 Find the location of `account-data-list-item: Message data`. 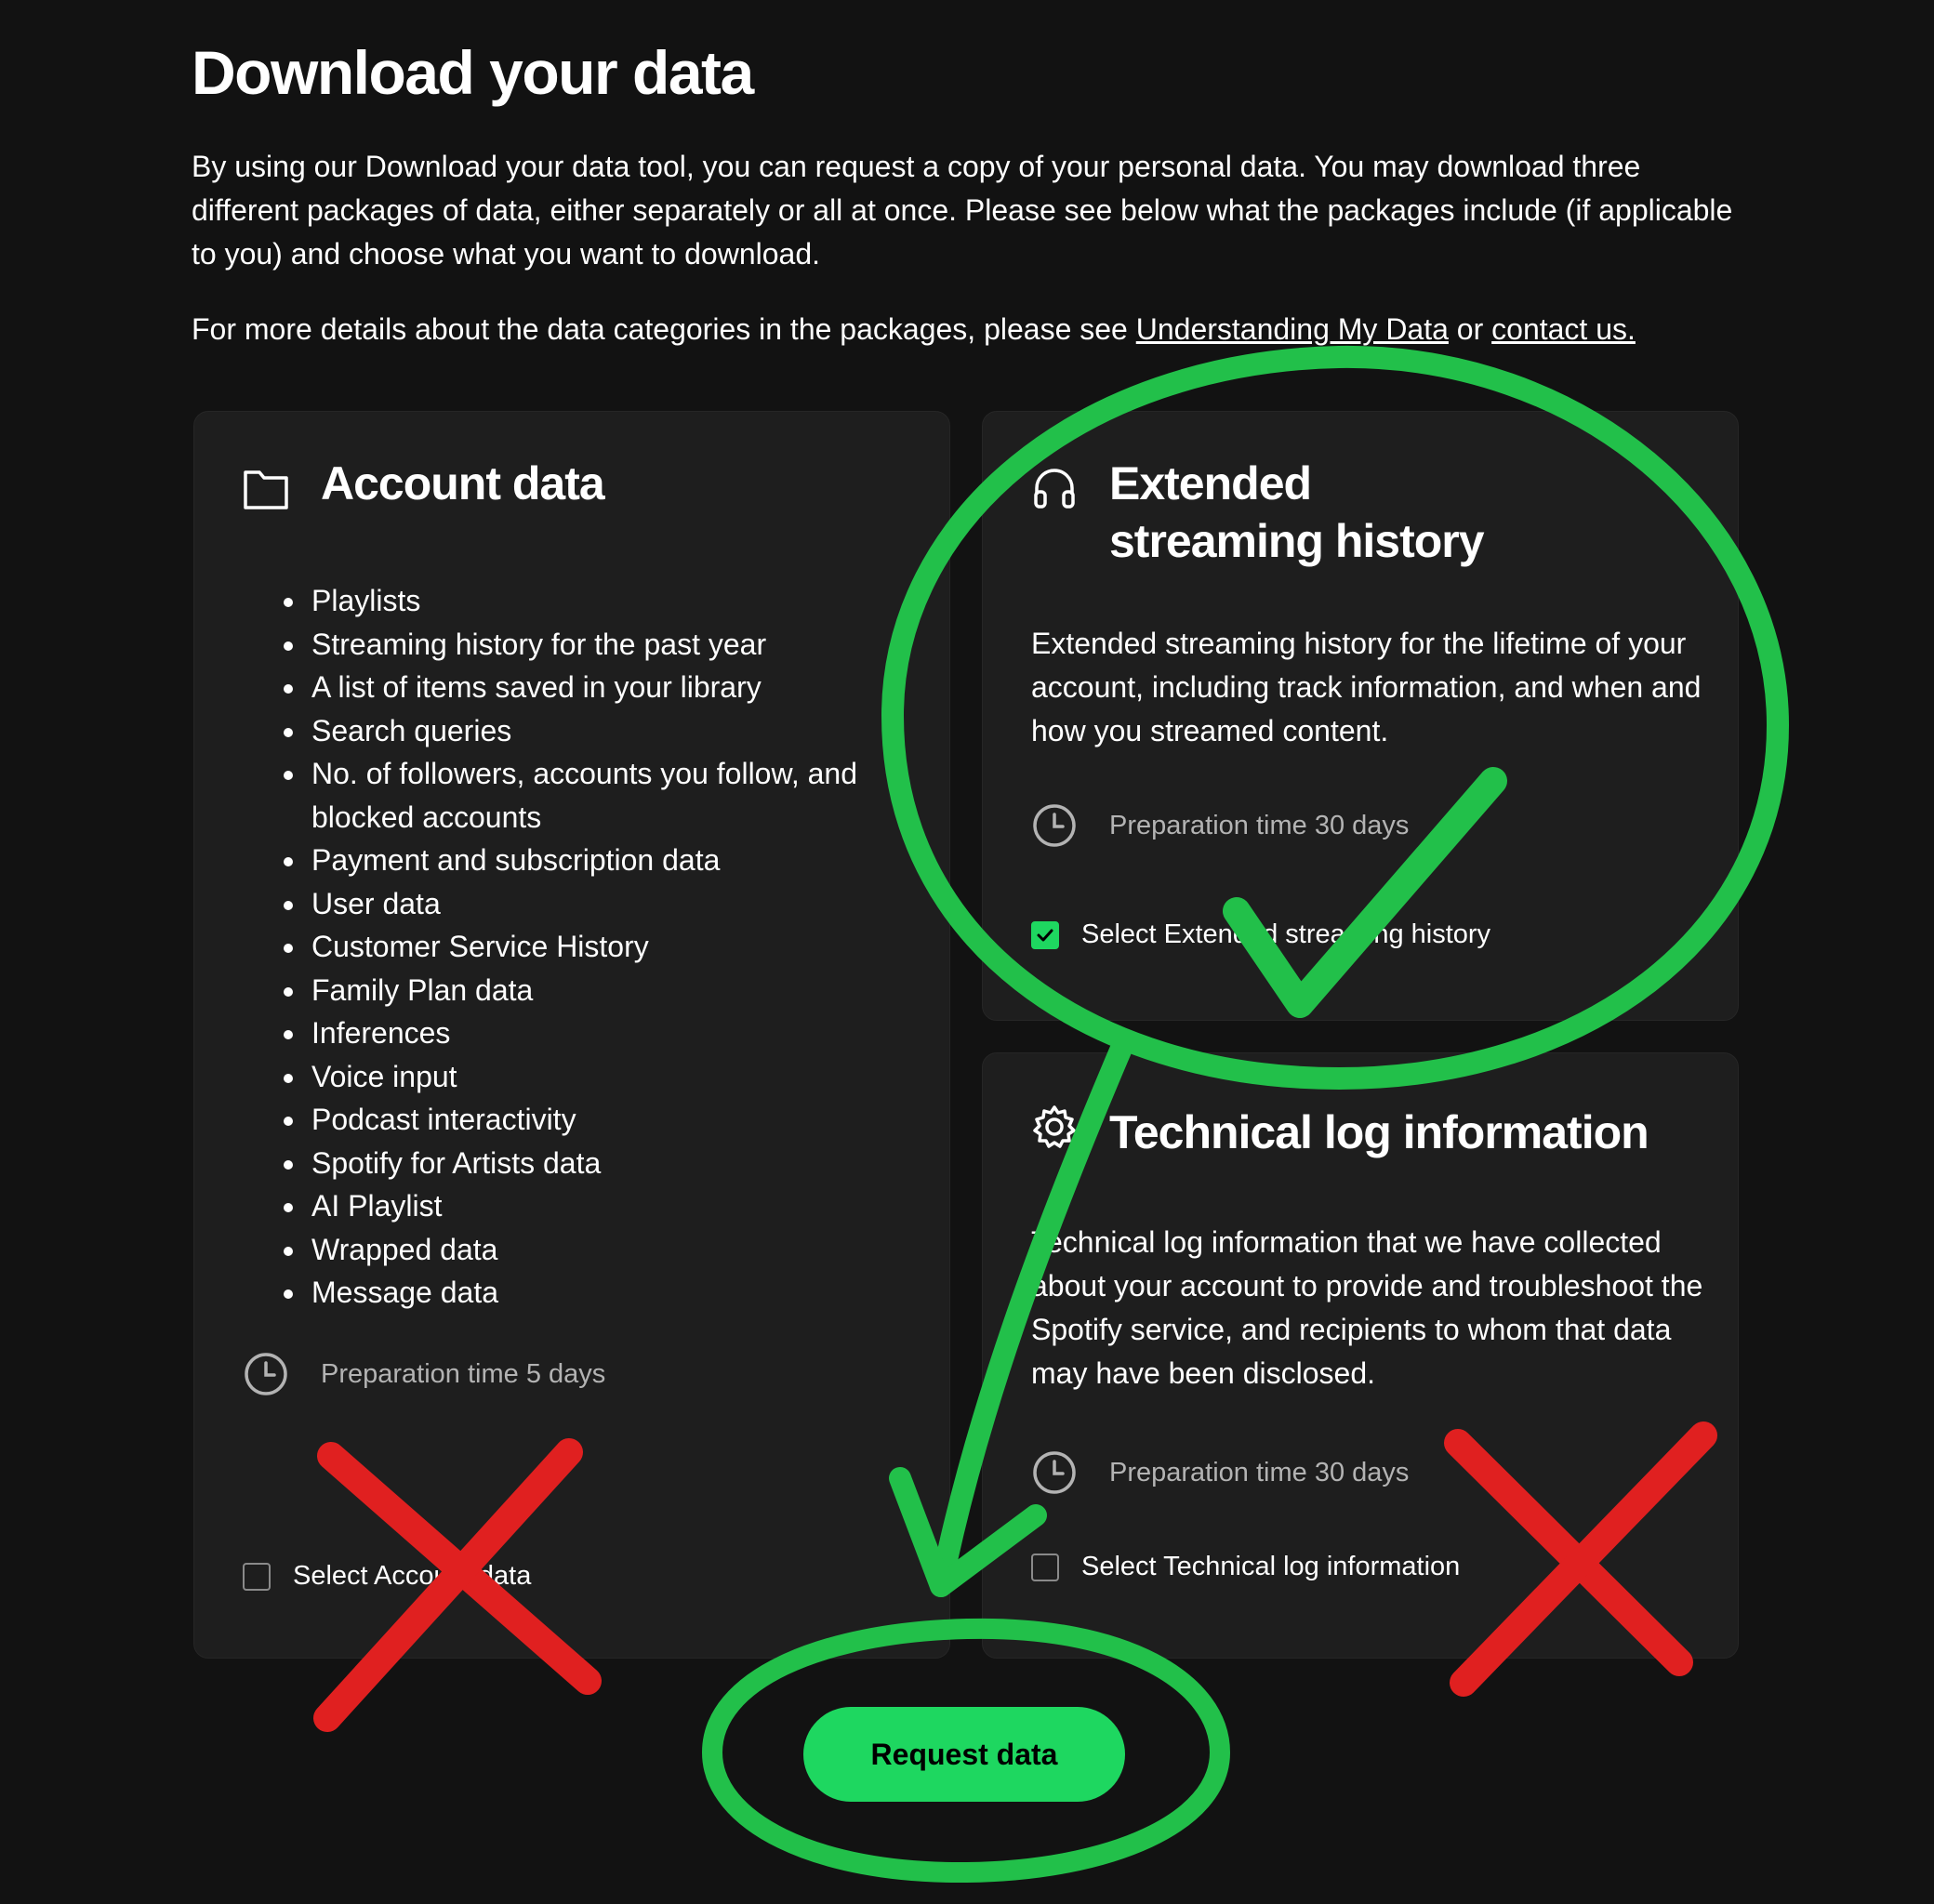

account-data-list-item: Message data is located at coordinates (624, 1293).